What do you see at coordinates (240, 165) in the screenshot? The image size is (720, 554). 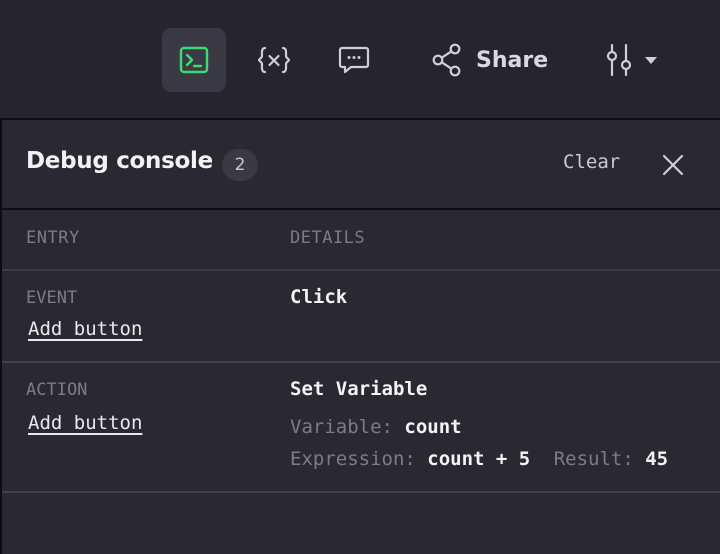 I see `entry-count-badge: 2` at bounding box center [240, 165].